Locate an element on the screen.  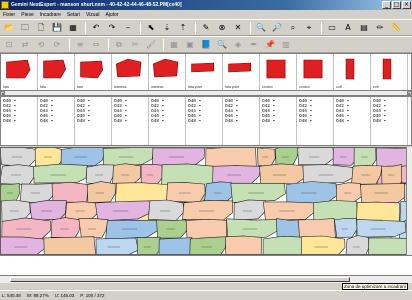
scroll-thumb is located at coordinates (180, 279).